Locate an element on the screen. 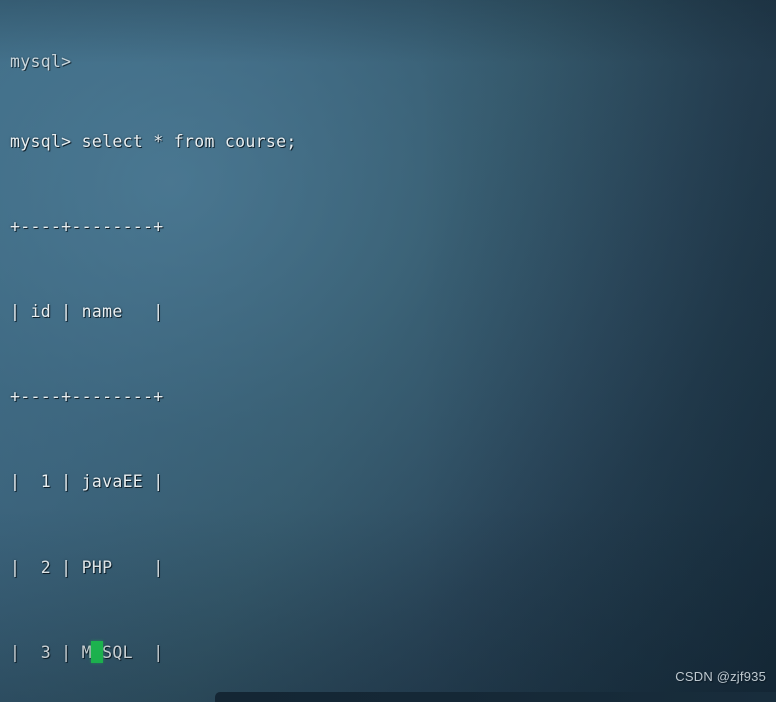 The height and width of the screenshot is (702, 776). bottom-bar is located at coordinates (495, 697).